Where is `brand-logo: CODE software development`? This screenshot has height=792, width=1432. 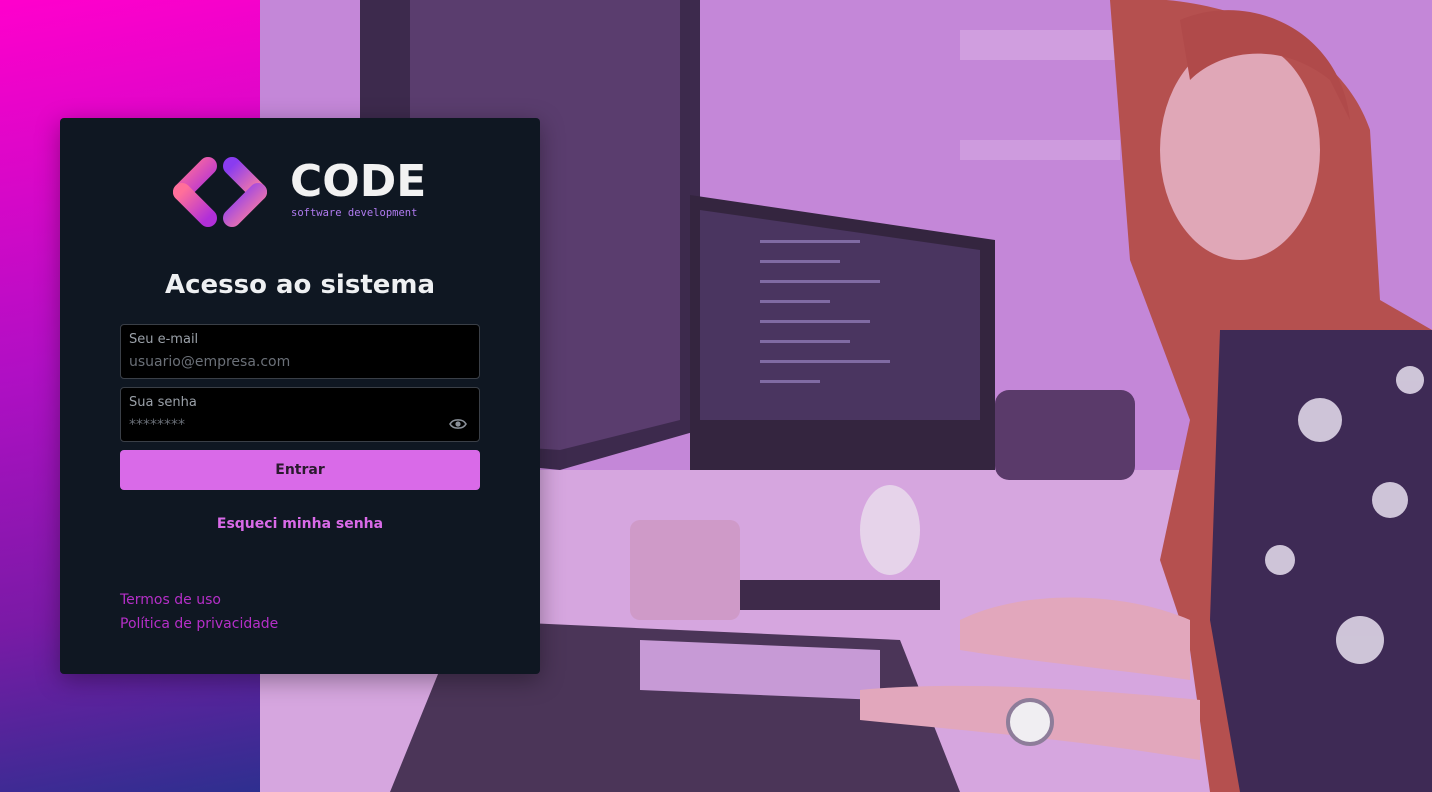
brand-logo: CODE software development is located at coordinates (301, 193).